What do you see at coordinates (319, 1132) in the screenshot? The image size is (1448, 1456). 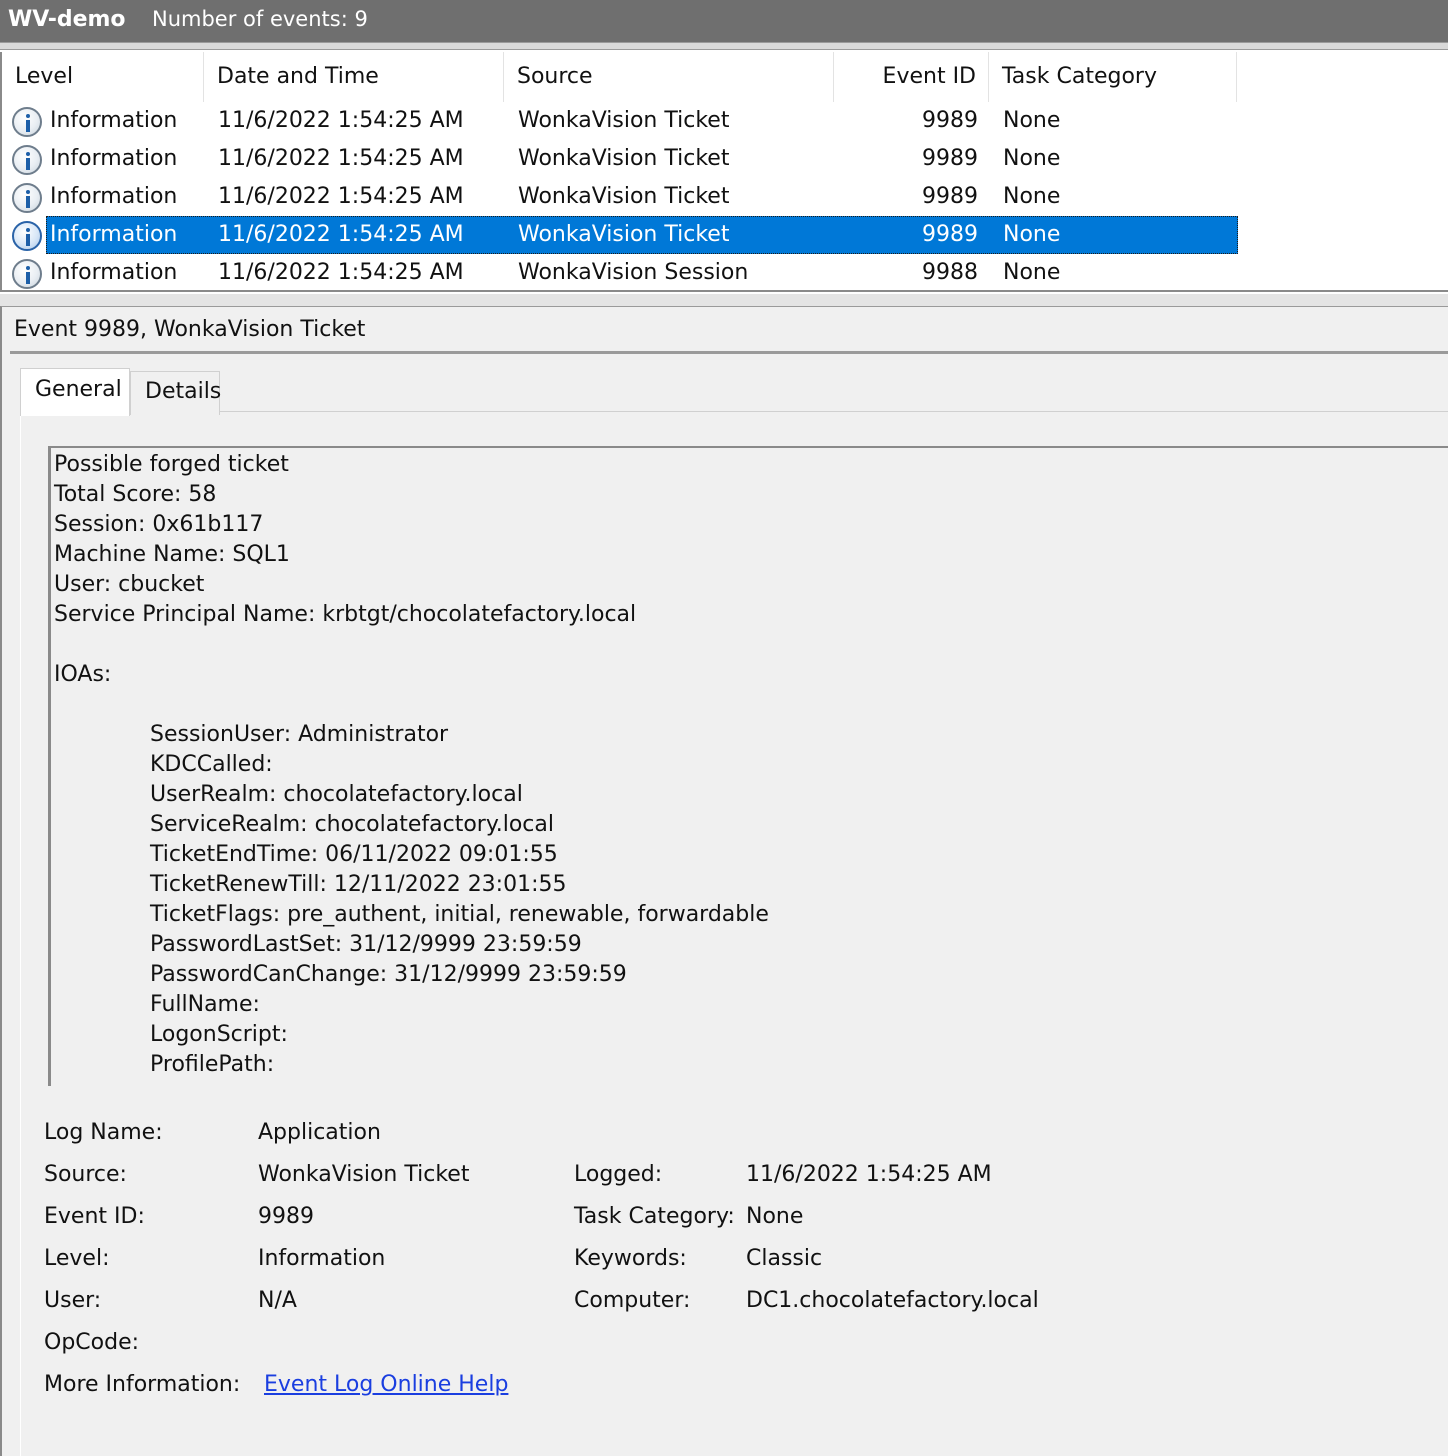 I see `log-name-value: Application` at bounding box center [319, 1132].